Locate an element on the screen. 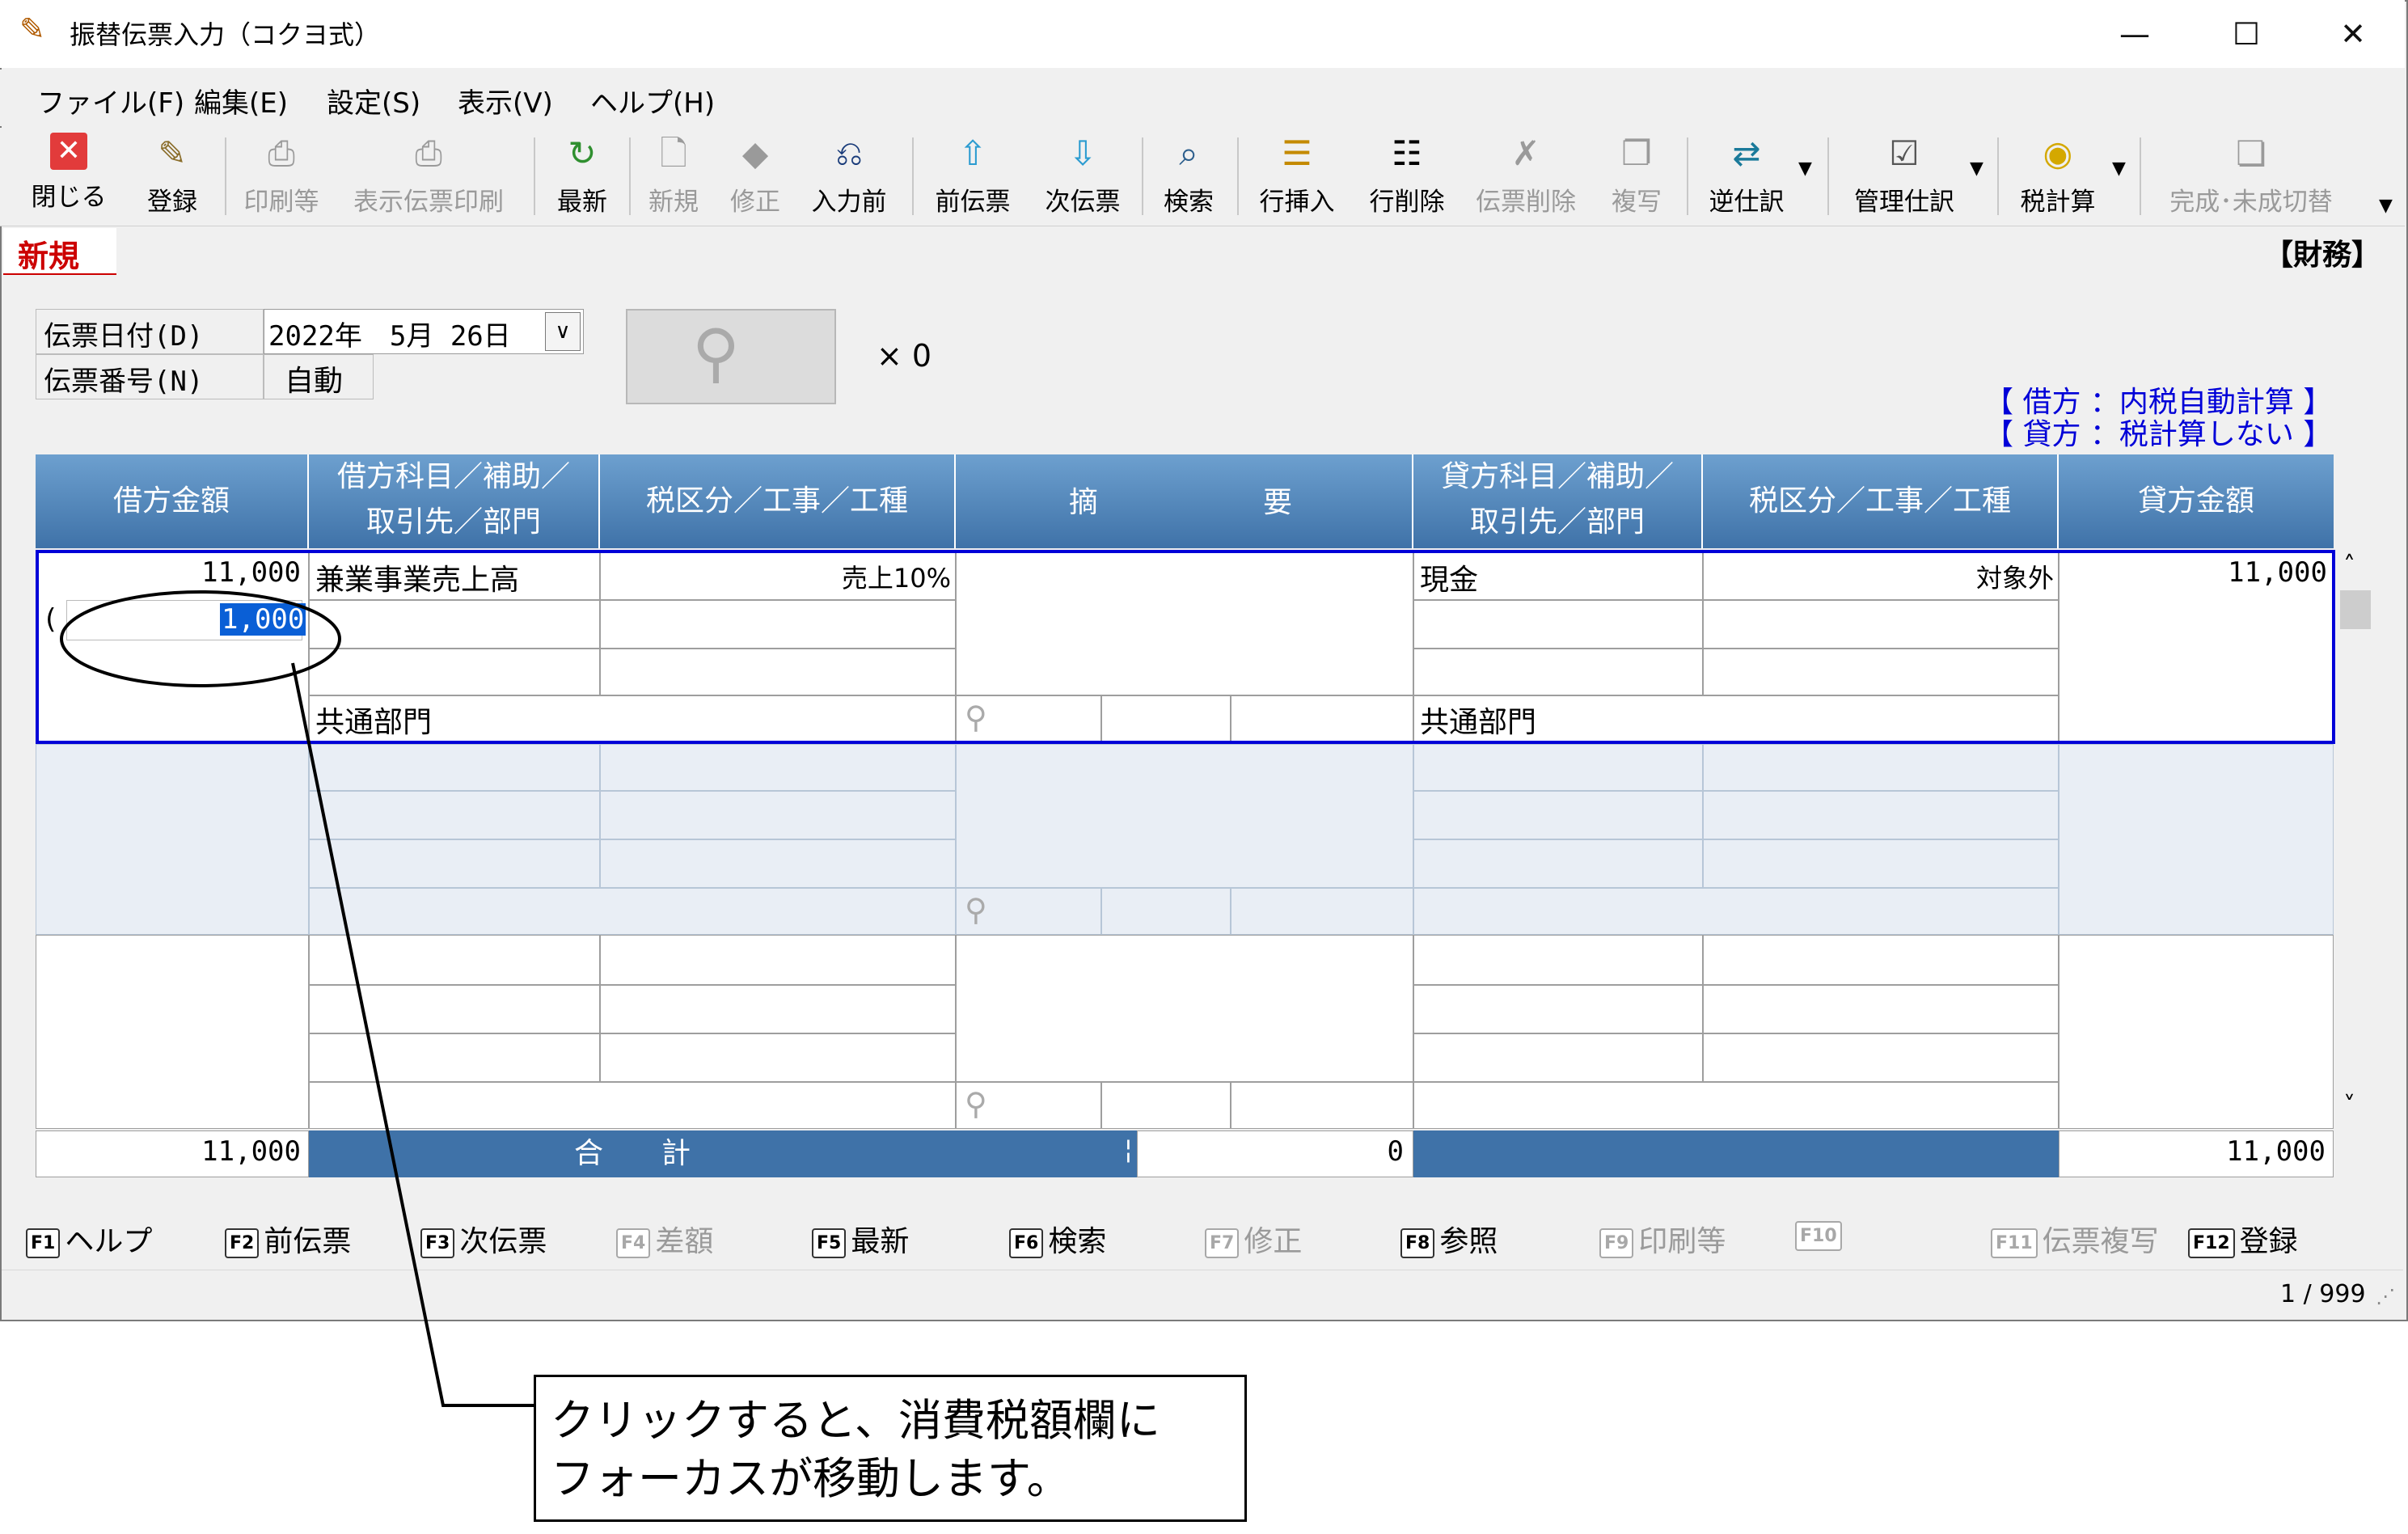  annotation-ellipse is located at coordinates (200, 638).